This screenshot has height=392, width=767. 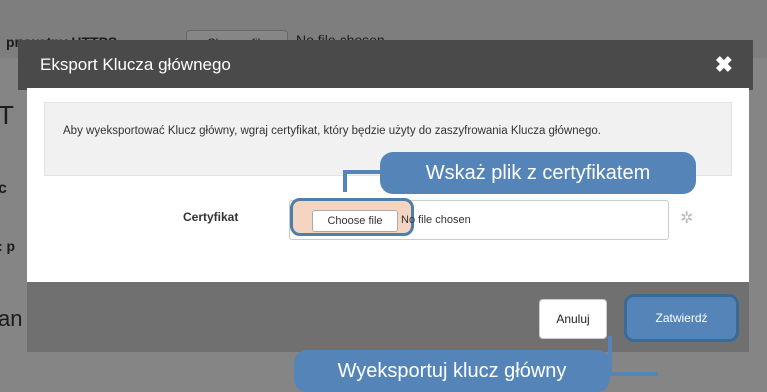 I want to click on choose-file-button: Choose file, so click(x=355, y=221).